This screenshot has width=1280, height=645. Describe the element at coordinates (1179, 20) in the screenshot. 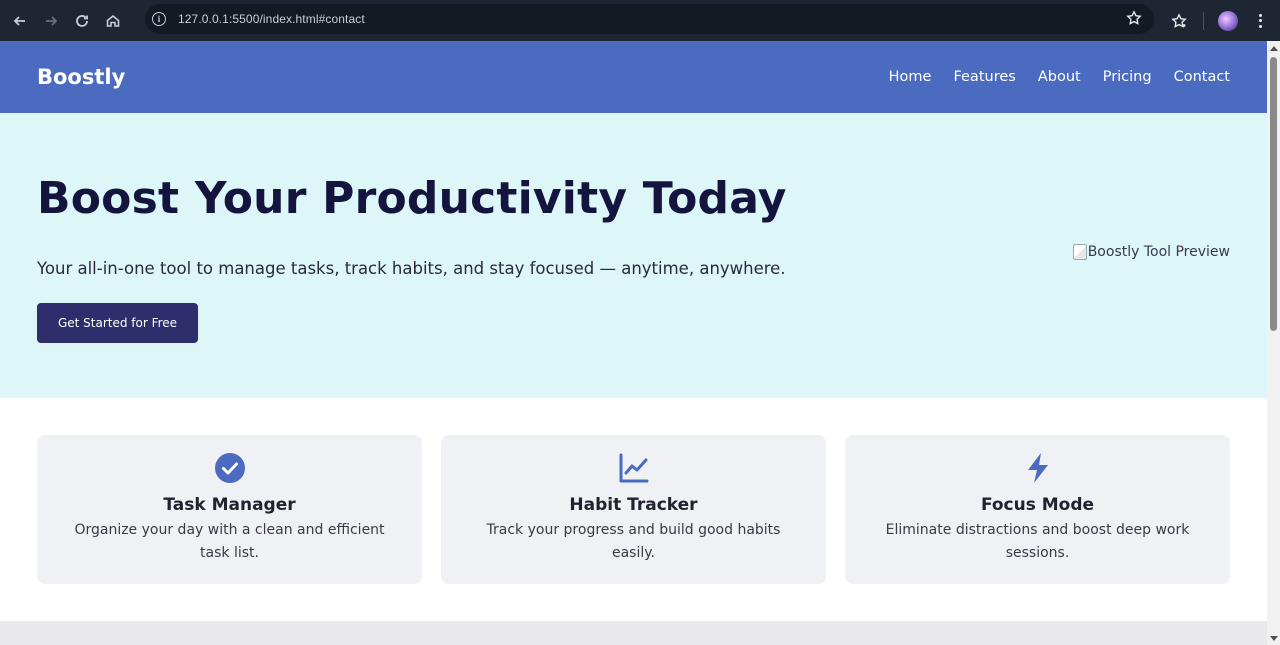

I see `extensions-icon` at that location.